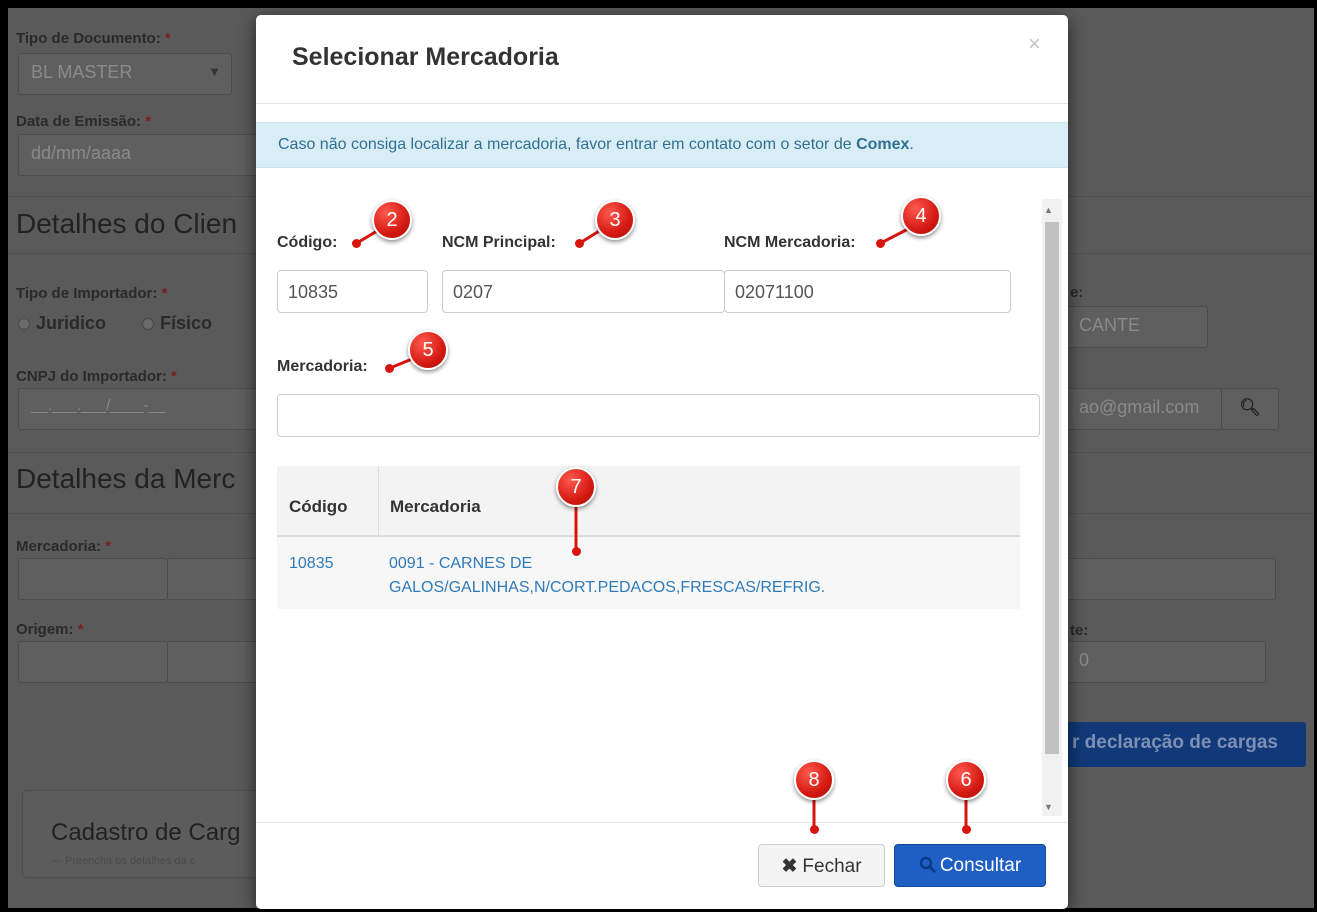 The width and height of the screenshot is (1317, 912). I want to click on marker-4: 4, so click(921, 216).